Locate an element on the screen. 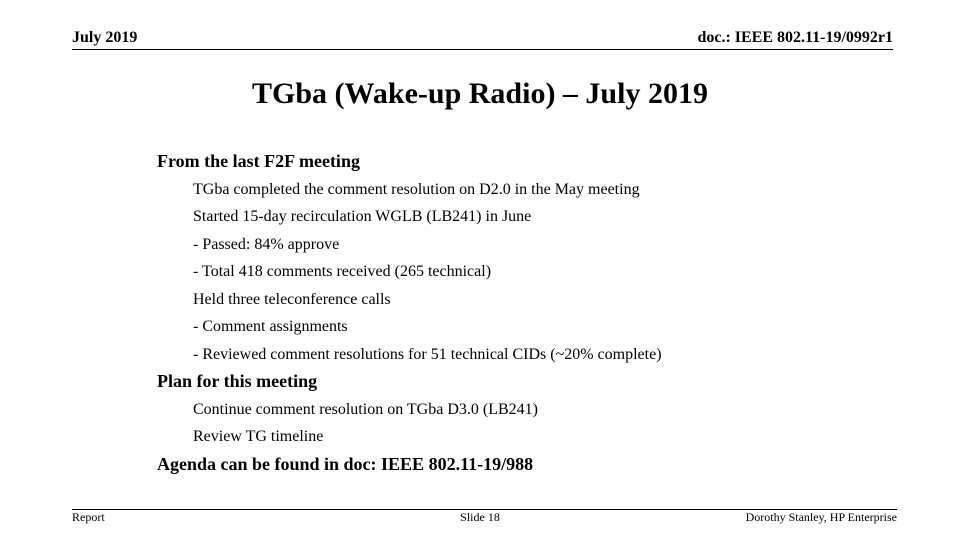 The width and height of the screenshot is (960, 540). section-heading: From the last F2F meeting is located at coordinates (258, 161).